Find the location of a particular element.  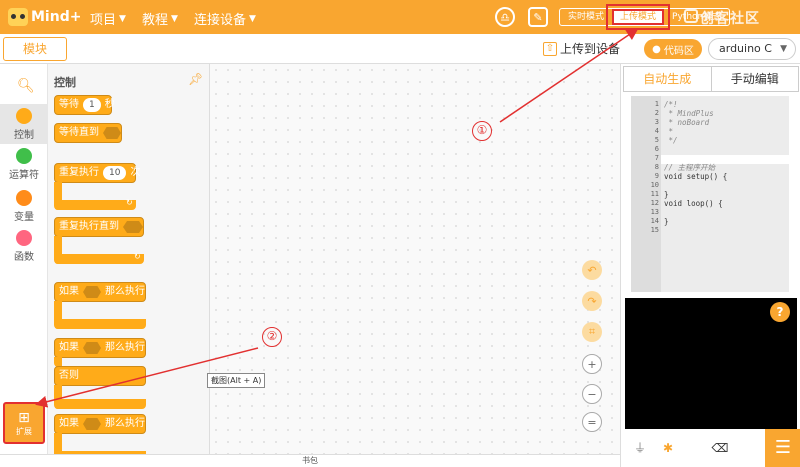

block-text: 秒 is located at coordinates (109, 104).